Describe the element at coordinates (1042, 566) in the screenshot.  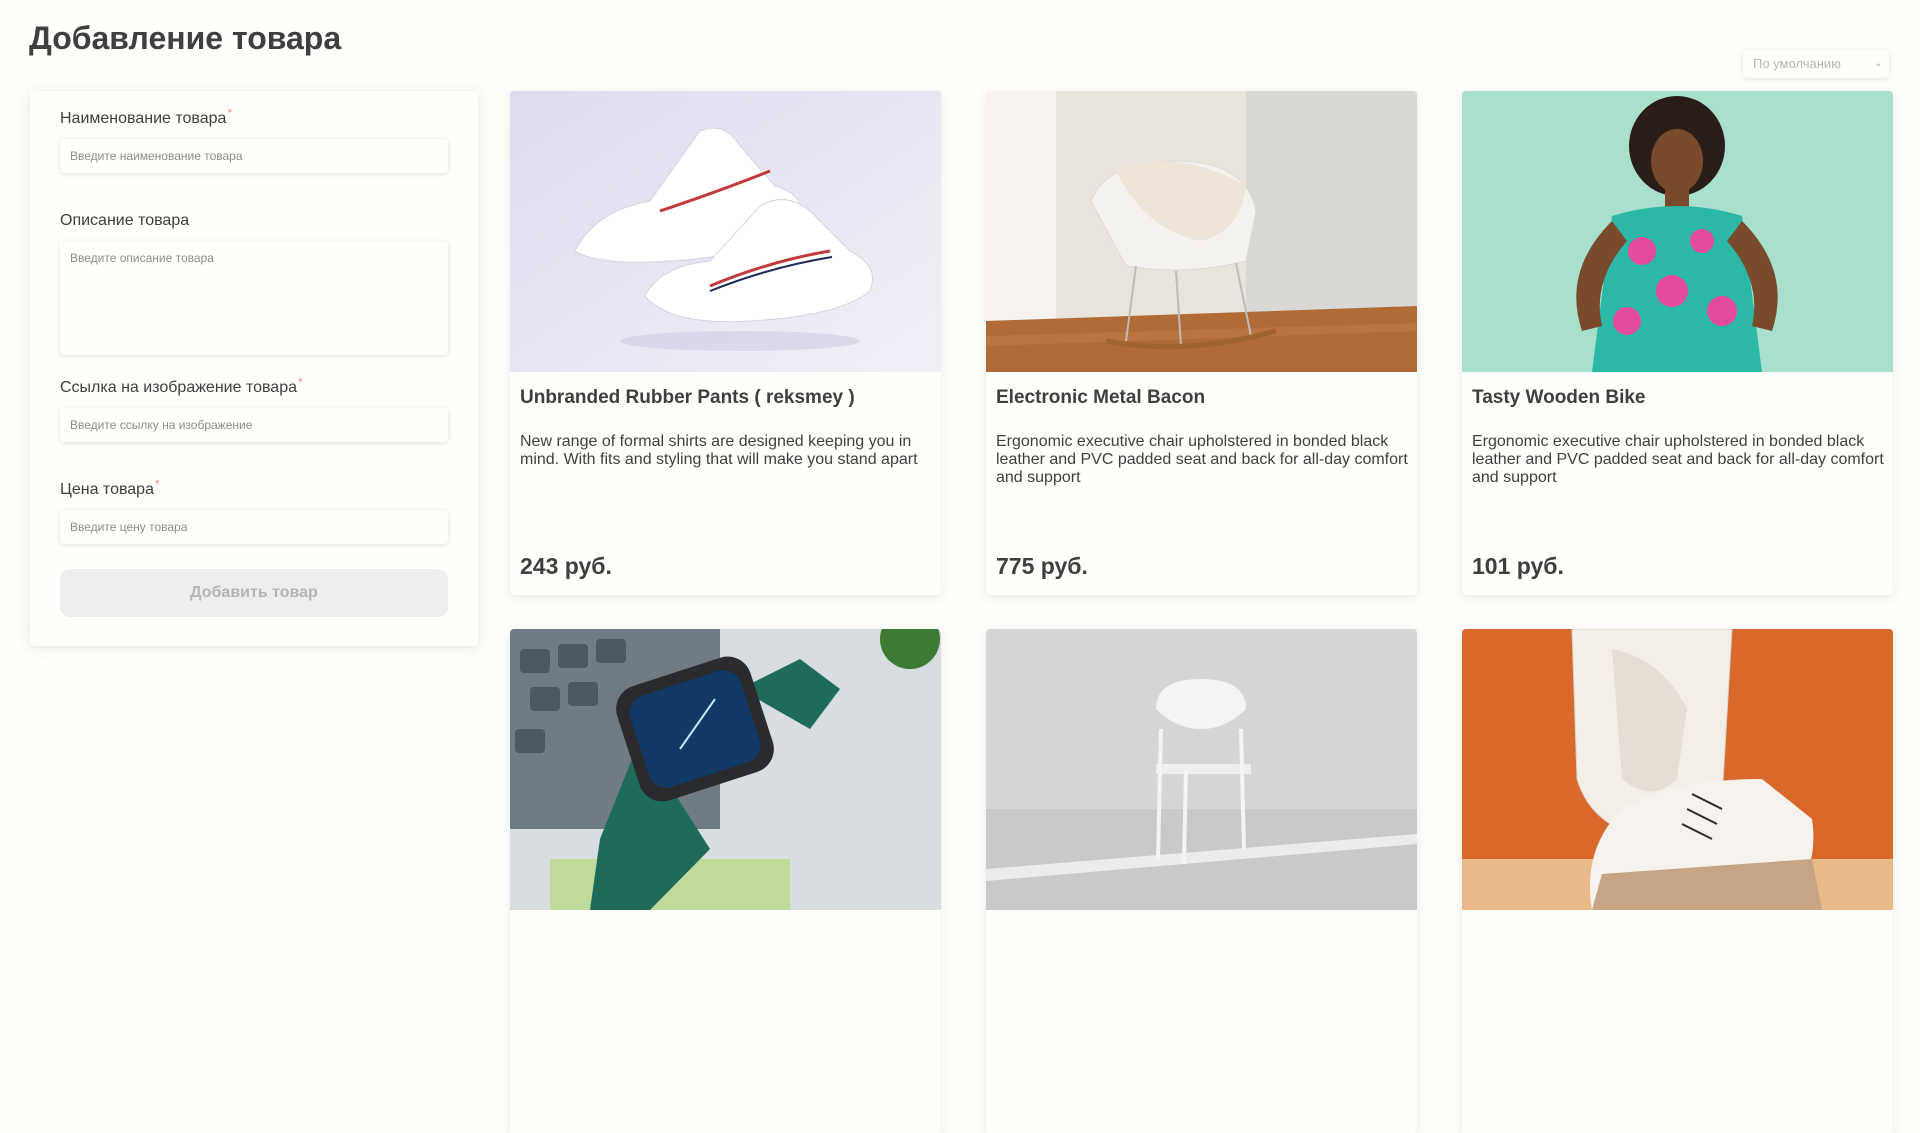
I see `product-price: 775 руб.` at that location.